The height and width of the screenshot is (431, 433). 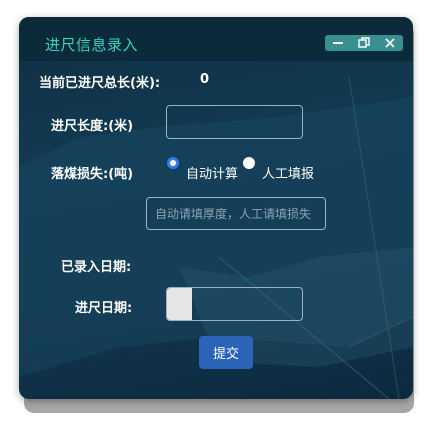 What do you see at coordinates (216, 39) in the screenshot?
I see `title-bar: 进尺信息录入` at bounding box center [216, 39].